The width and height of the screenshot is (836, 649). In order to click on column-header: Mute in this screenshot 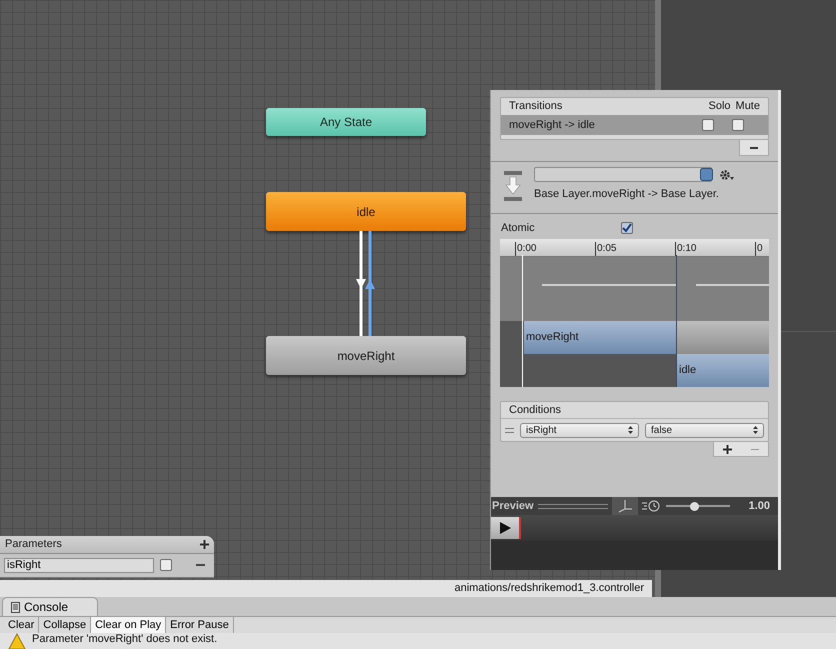, I will do `click(748, 106)`.